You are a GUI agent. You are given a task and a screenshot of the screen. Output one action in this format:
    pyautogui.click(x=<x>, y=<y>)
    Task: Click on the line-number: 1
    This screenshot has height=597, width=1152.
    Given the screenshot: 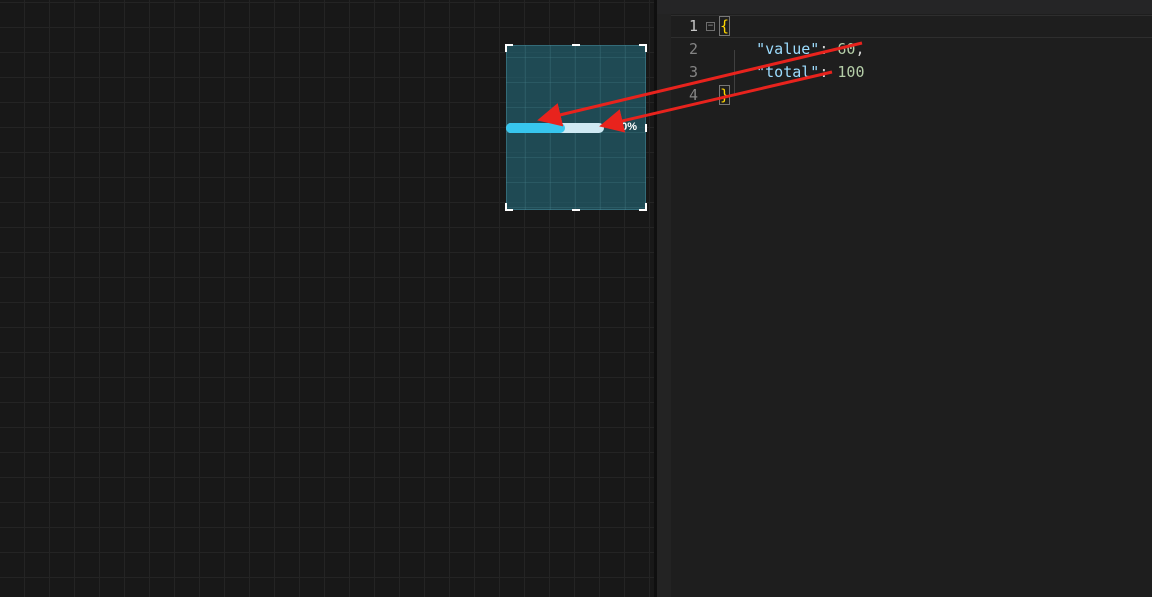 What is the action you would take?
    pyautogui.click(x=693, y=26)
    